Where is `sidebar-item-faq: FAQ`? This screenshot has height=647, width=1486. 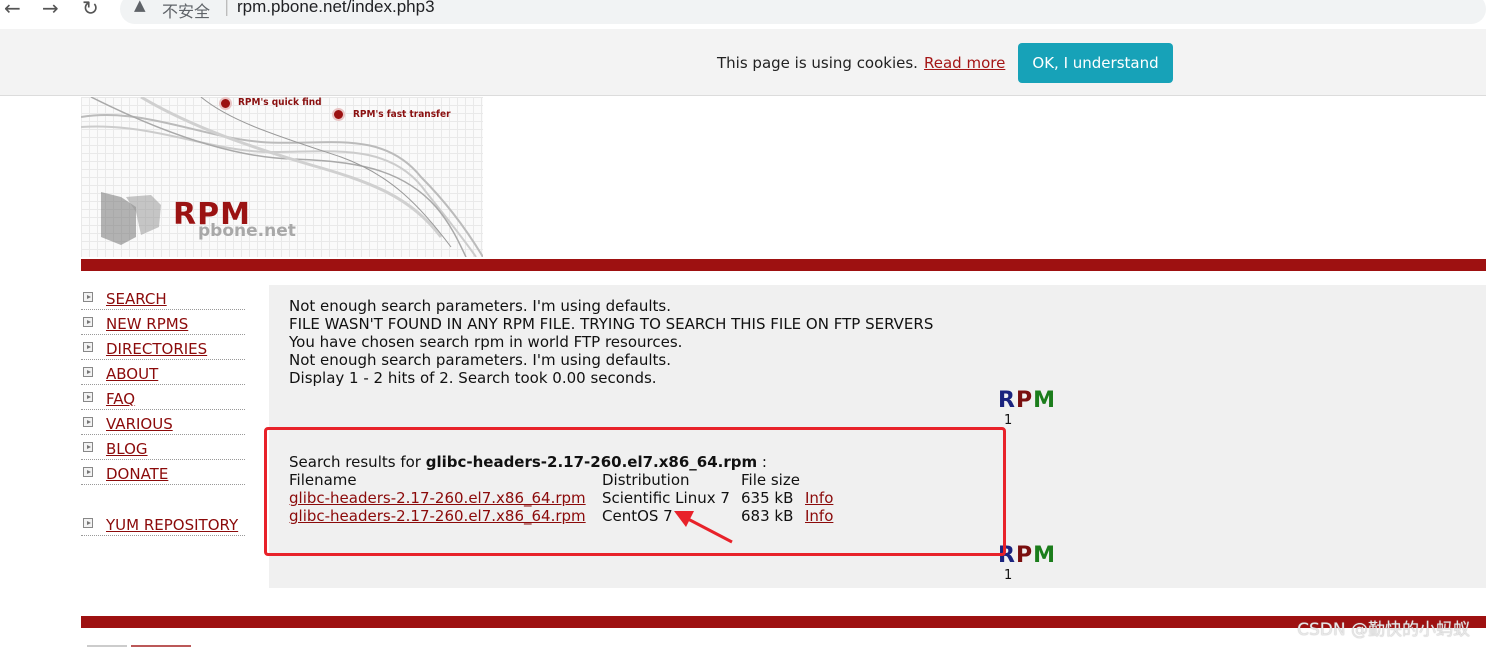 sidebar-item-faq: FAQ is located at coordinates (163, 397).